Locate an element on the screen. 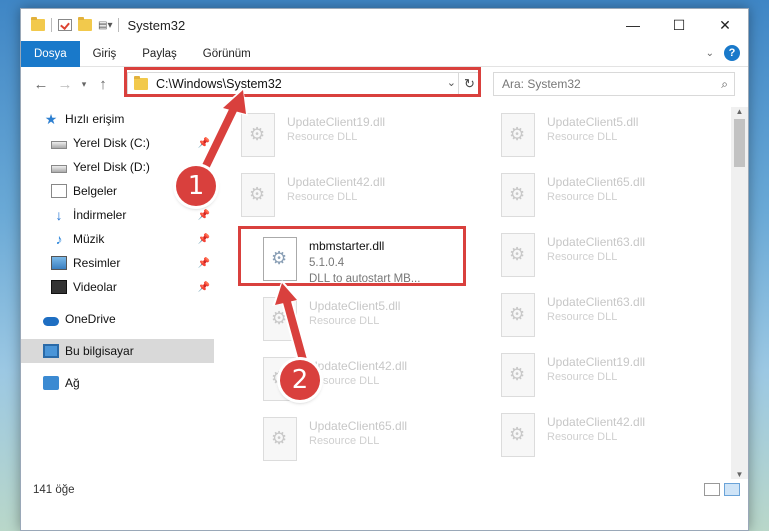  quick-access-toolbar: ▤▾ is located at coordinates (70, 24).